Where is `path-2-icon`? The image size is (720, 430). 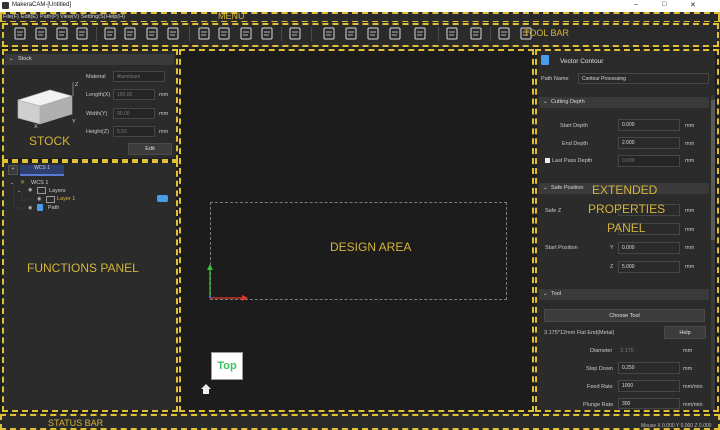
path-2-icon is located at coordinates (351, 33).